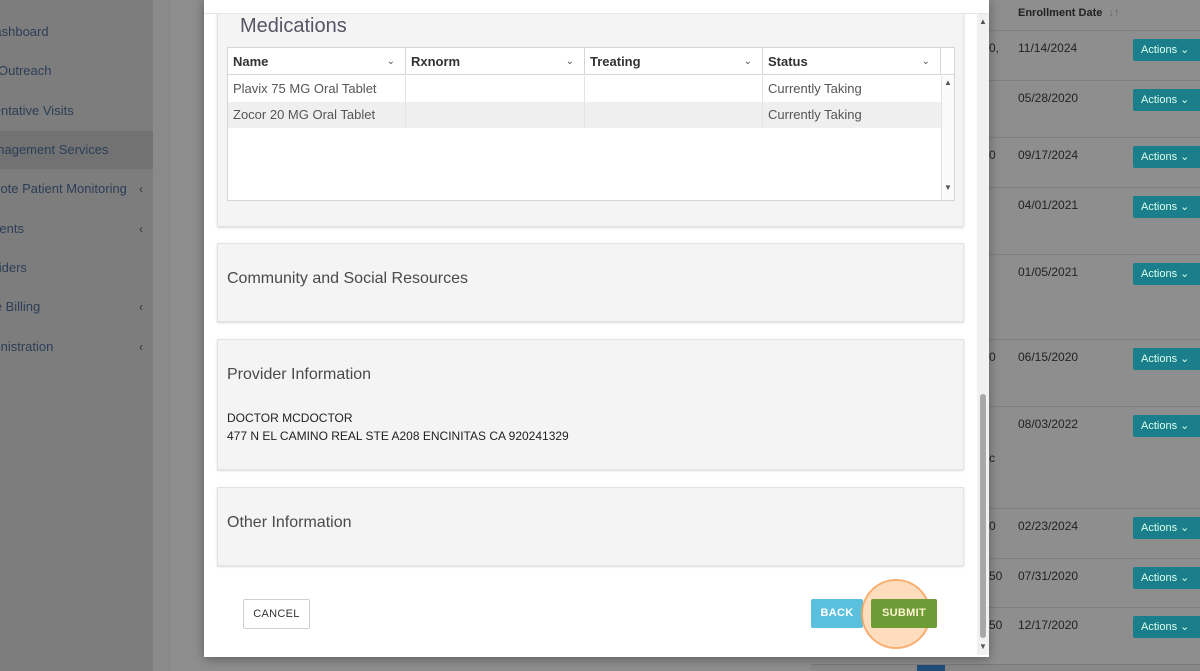 Image resolution: width=1200 pixels, height=671 pixels. What do you see at coordinates (1094, 533) in the screenshot?
I see `table-row: 0 02/23/2024 Actions ⌄` at bounding box center [1094, 533].